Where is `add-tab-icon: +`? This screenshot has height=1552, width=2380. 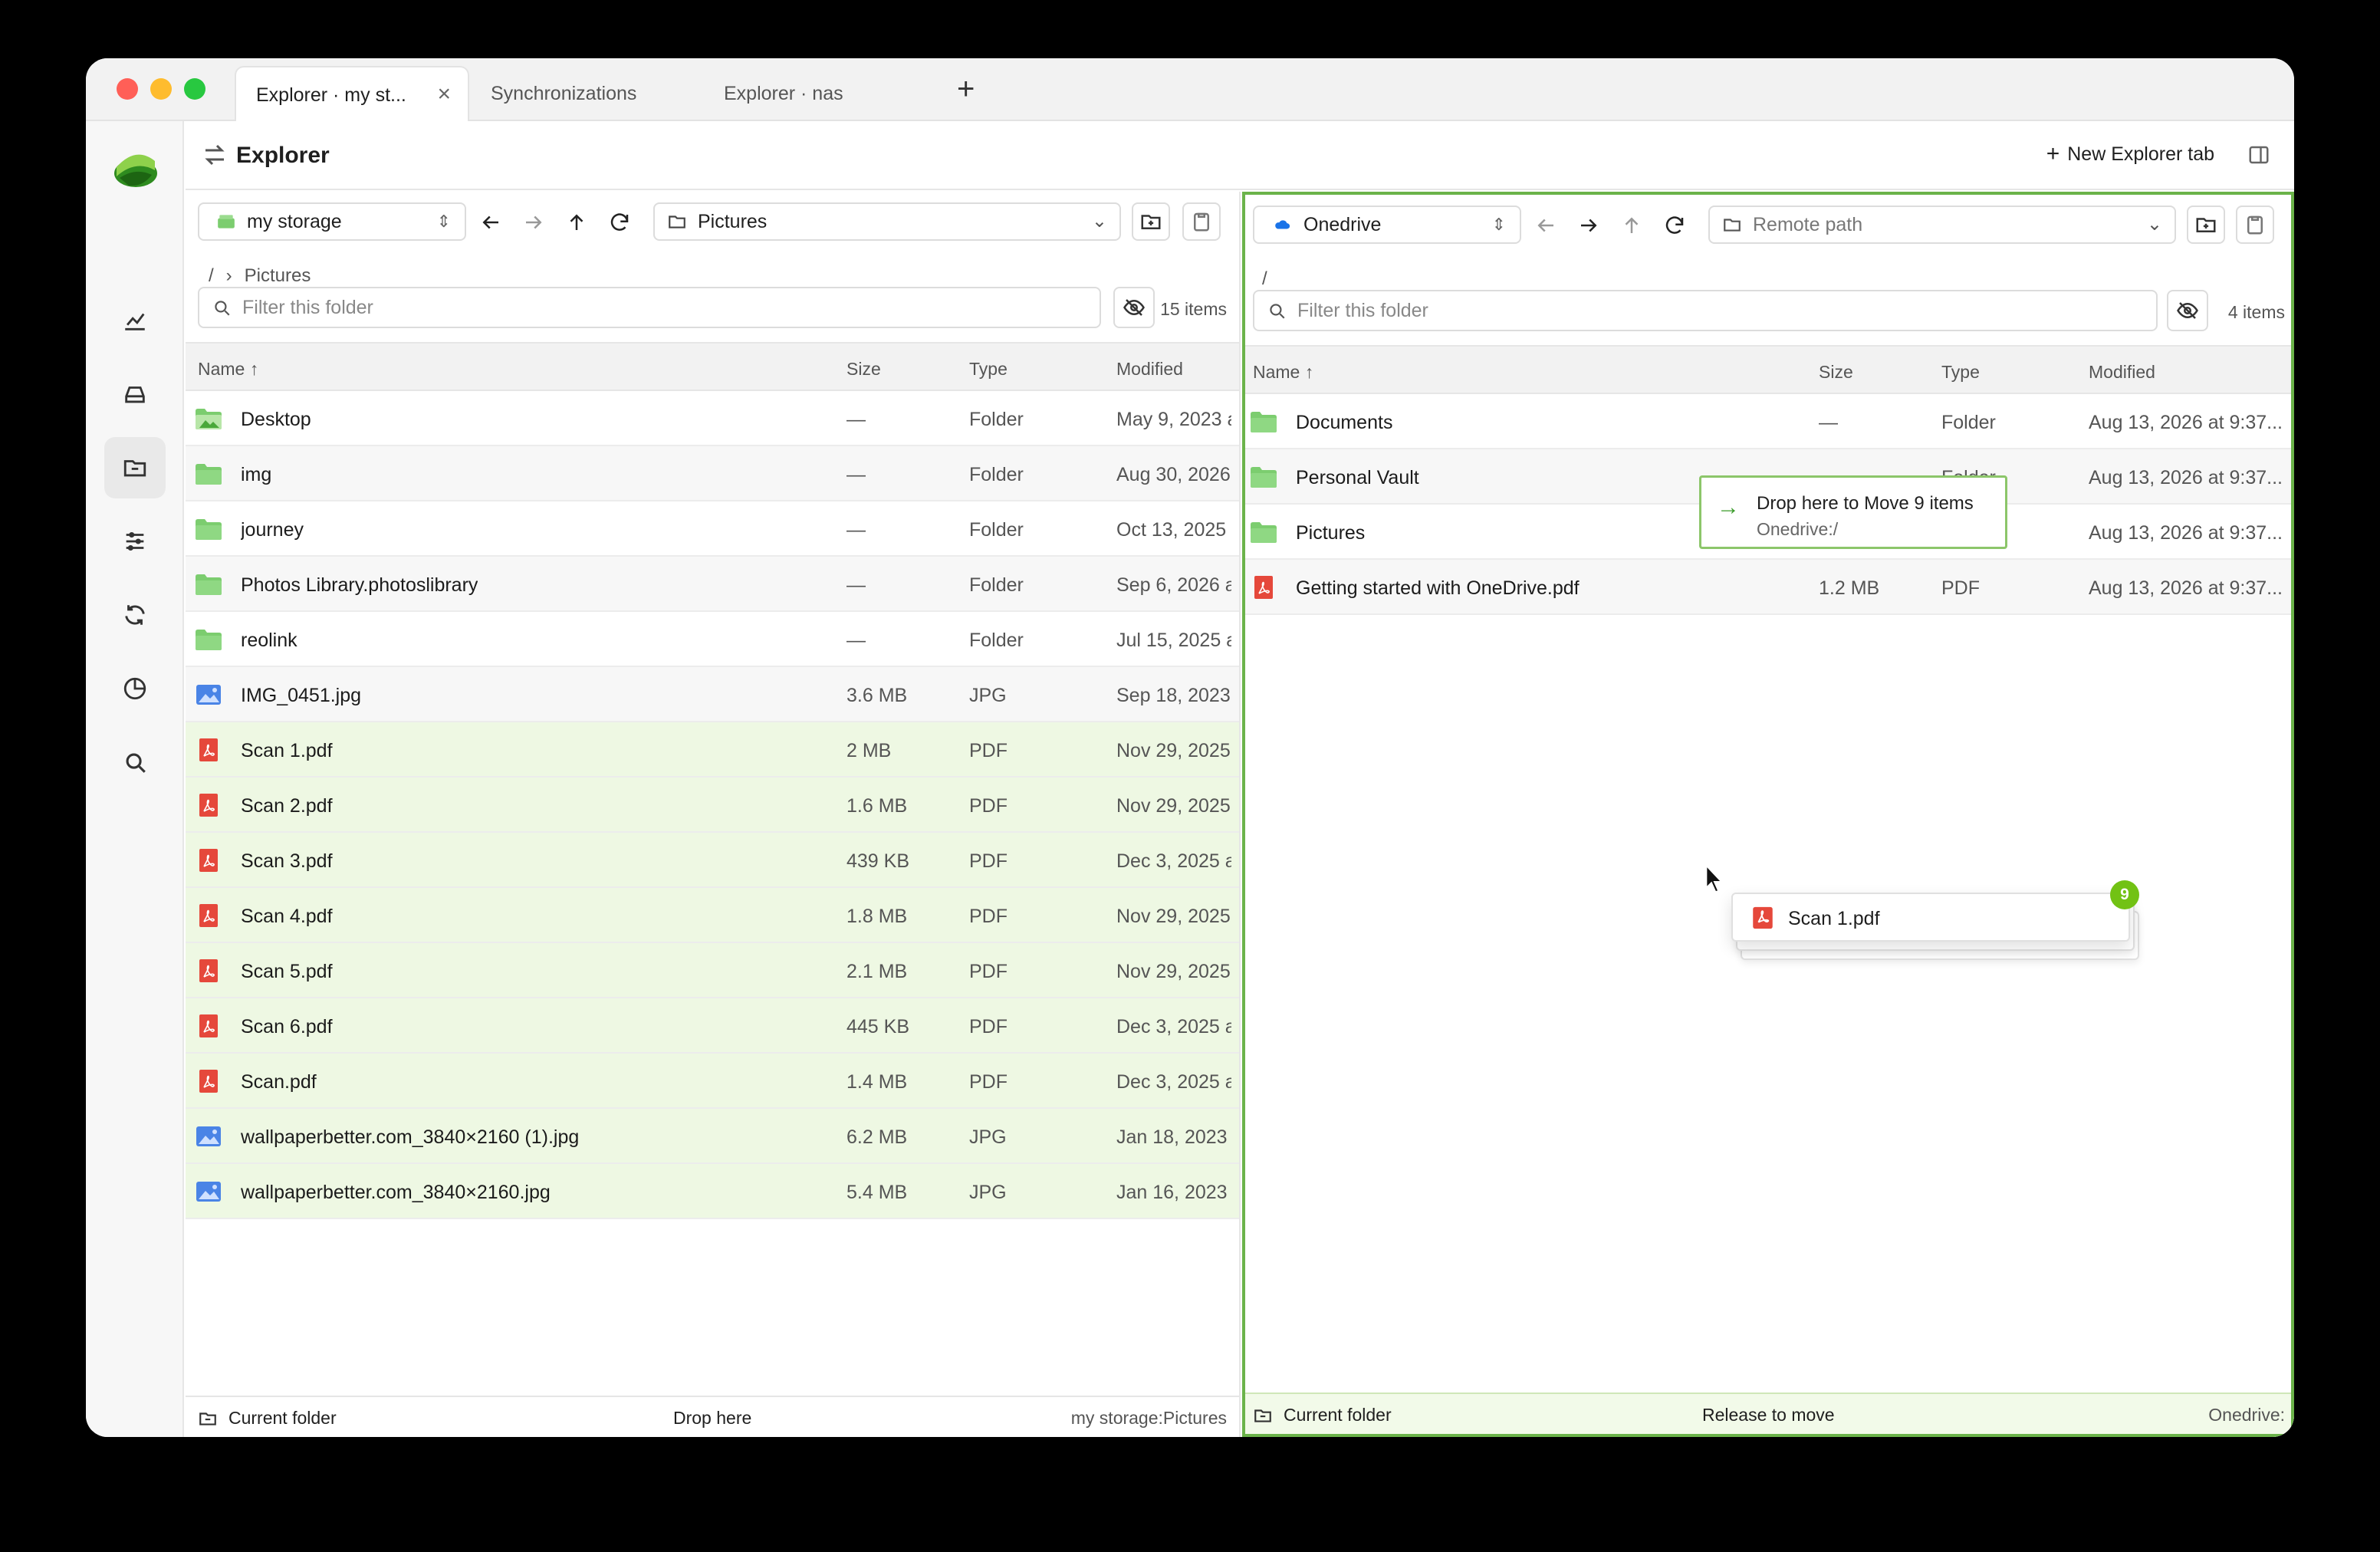
add-tab-icon: + is located at coordinates (966, 89).